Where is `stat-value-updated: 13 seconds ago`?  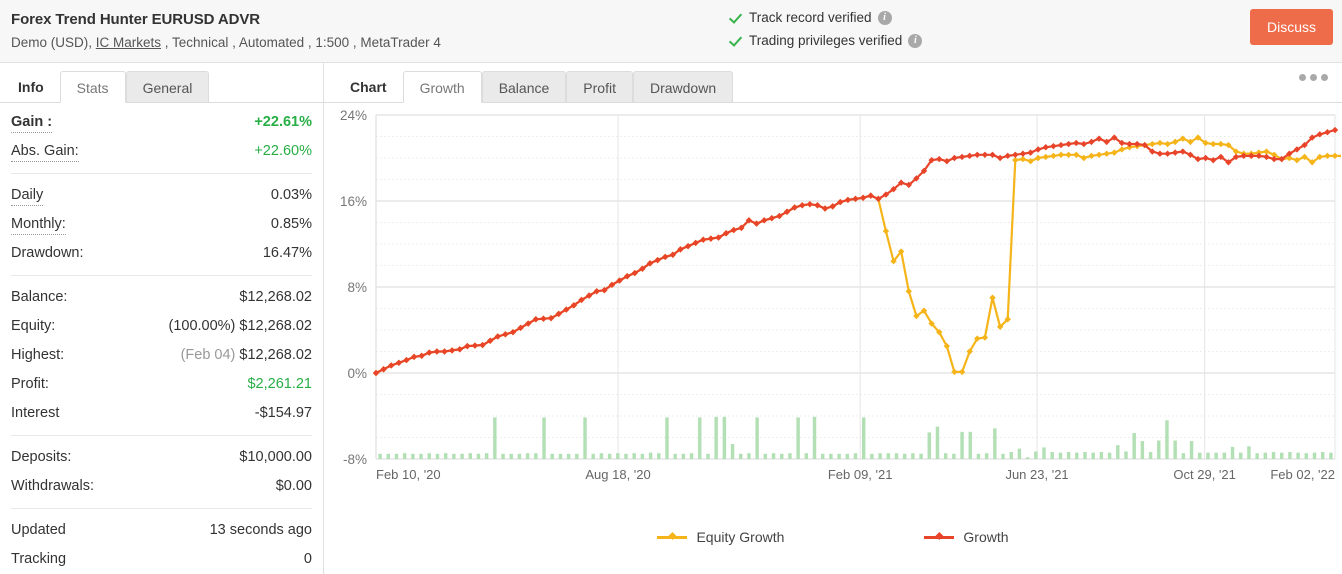
stat-value-updated: 13 seconds ago is located at coordinates (260, 530).